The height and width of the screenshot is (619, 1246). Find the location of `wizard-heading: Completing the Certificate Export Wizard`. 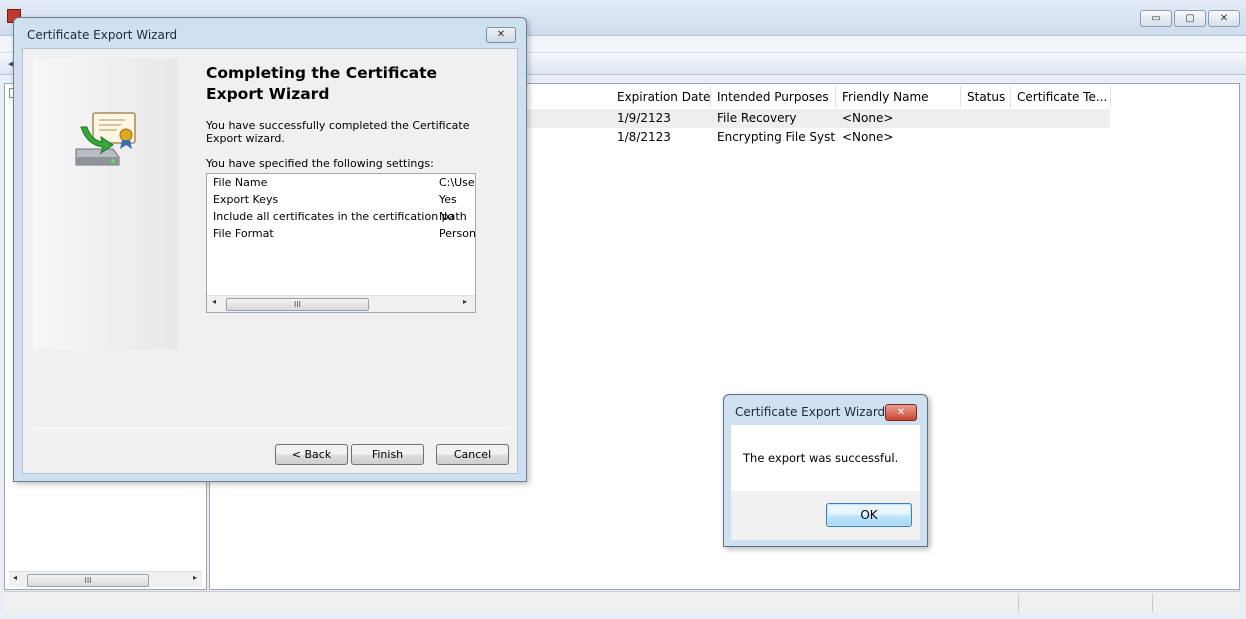

wizard-heading: Completing the Certificate Export Wizard is located at coordinates (322, 83).